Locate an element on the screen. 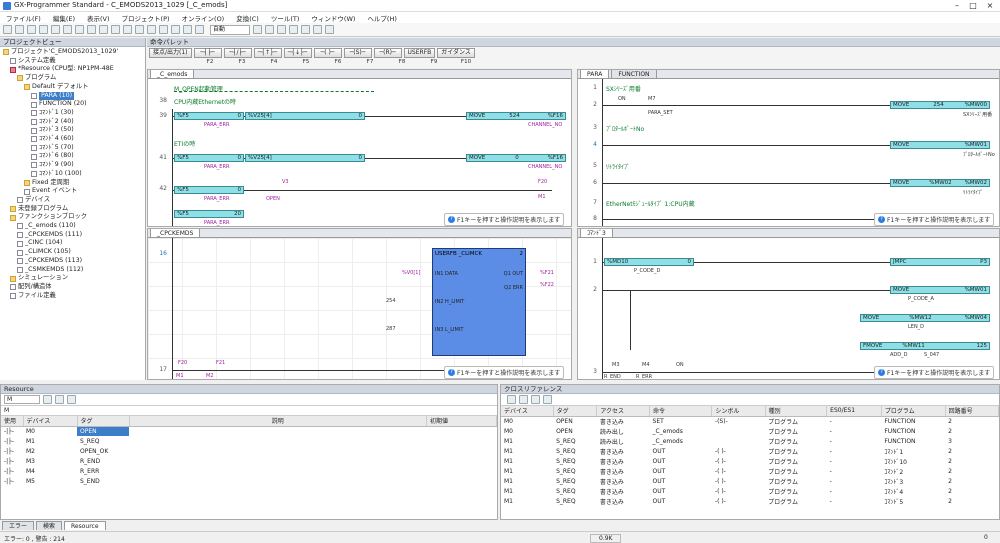  tree-item: 配列/構造体 is located at coordinates (72, 287).